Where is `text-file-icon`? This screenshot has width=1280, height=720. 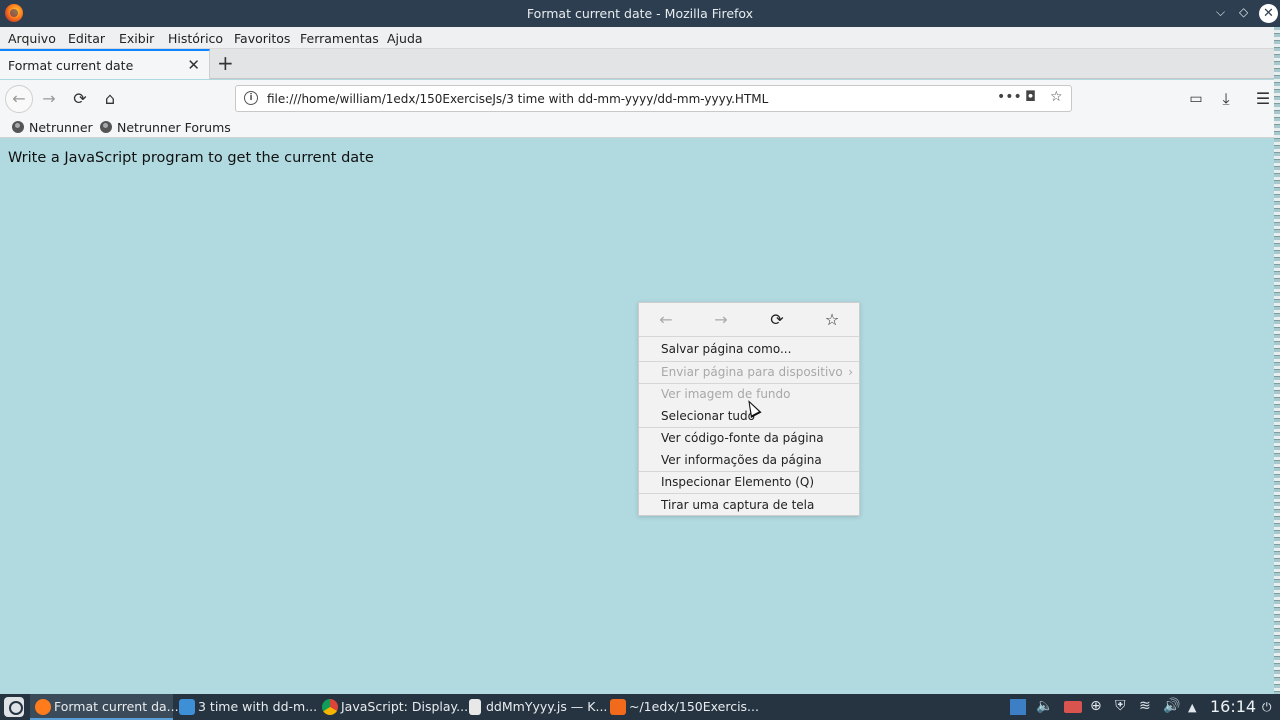
text-file-icon is located at coordinates (475, 707).